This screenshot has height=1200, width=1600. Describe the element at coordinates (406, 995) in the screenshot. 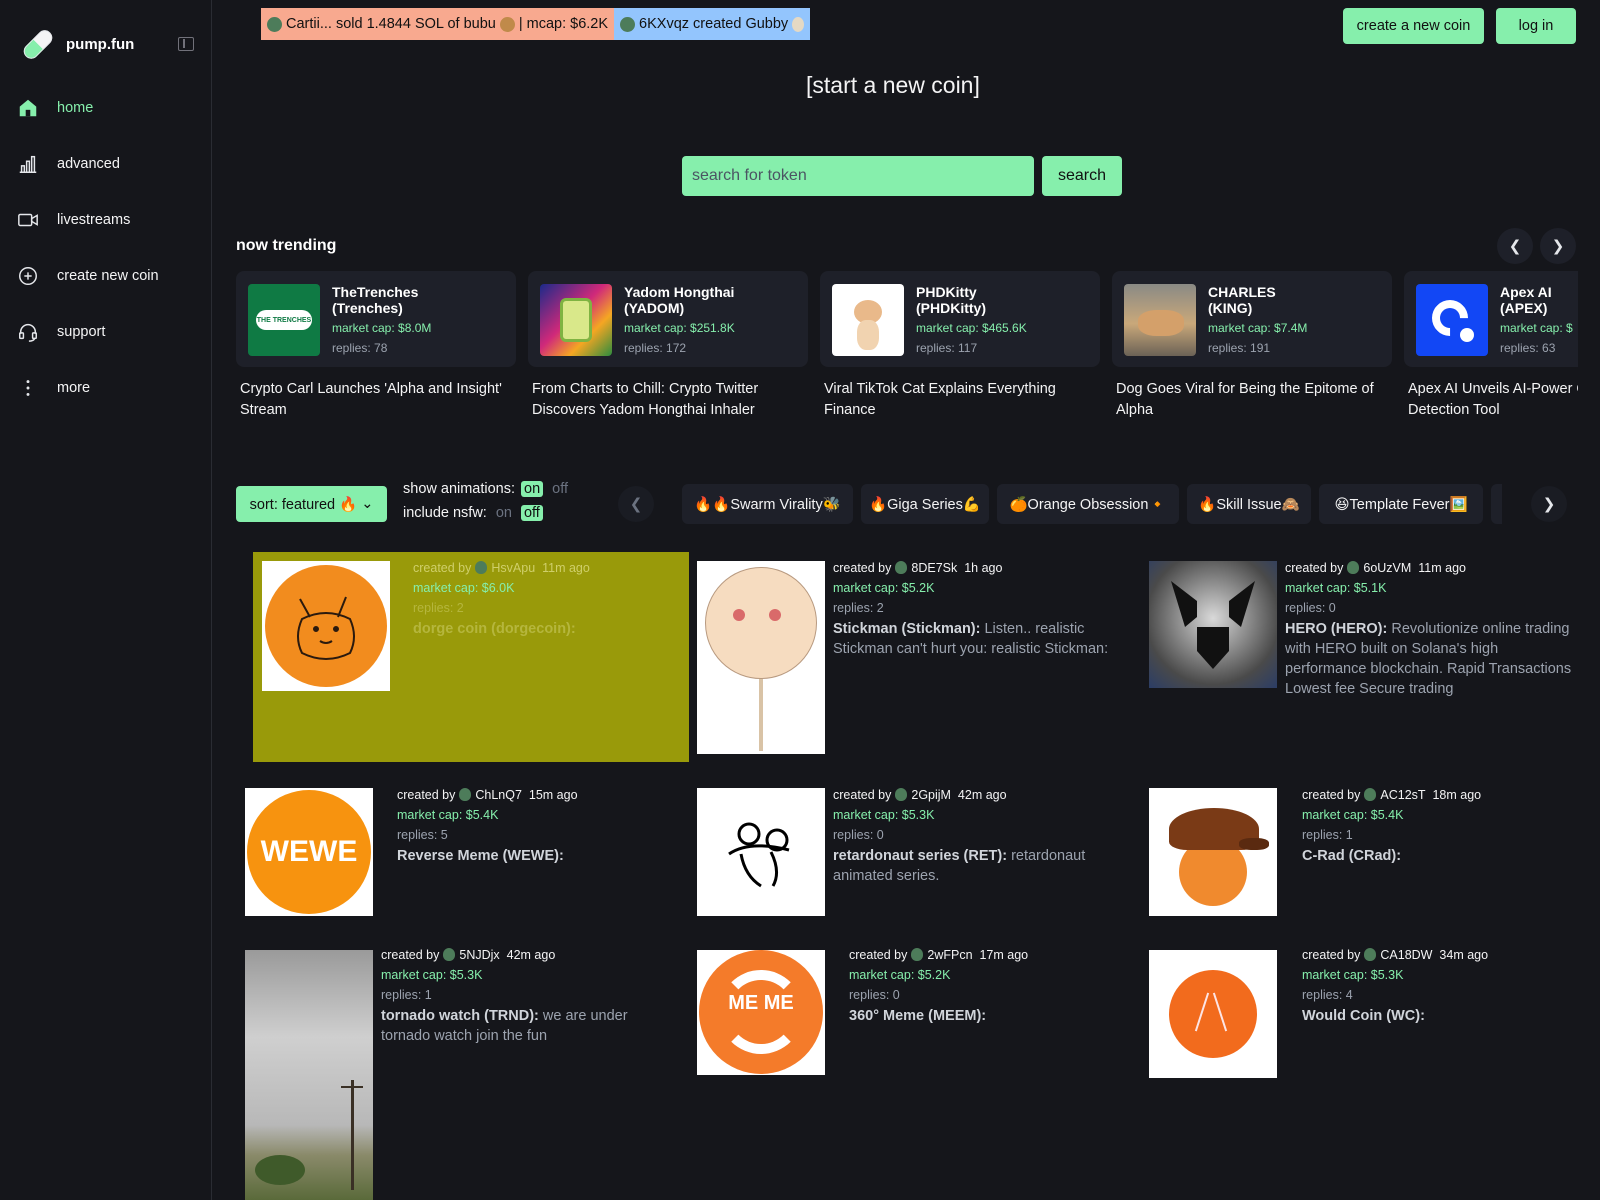

I see `reply-count: replies: 1` at that location.